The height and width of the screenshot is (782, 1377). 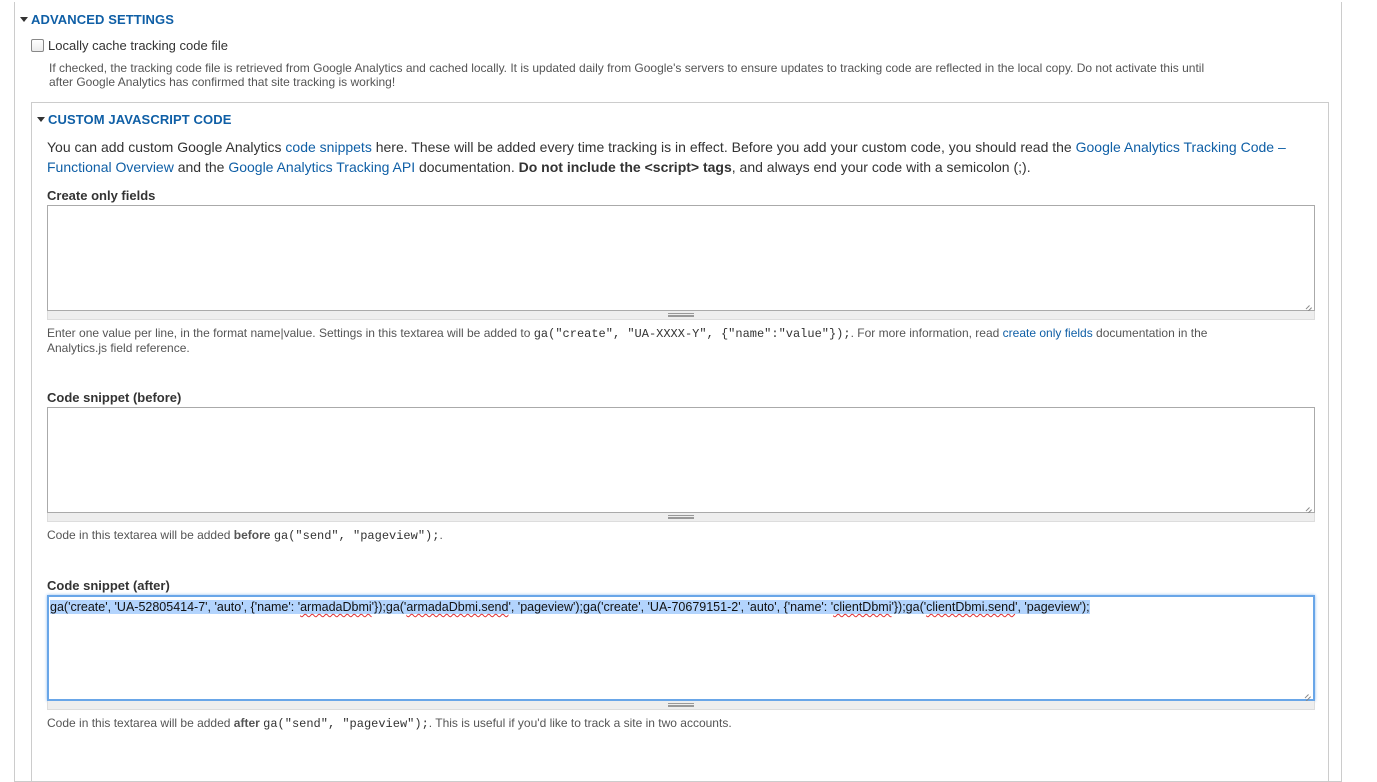 I want to click on code-before-textarea, so click(x=681, y=460).